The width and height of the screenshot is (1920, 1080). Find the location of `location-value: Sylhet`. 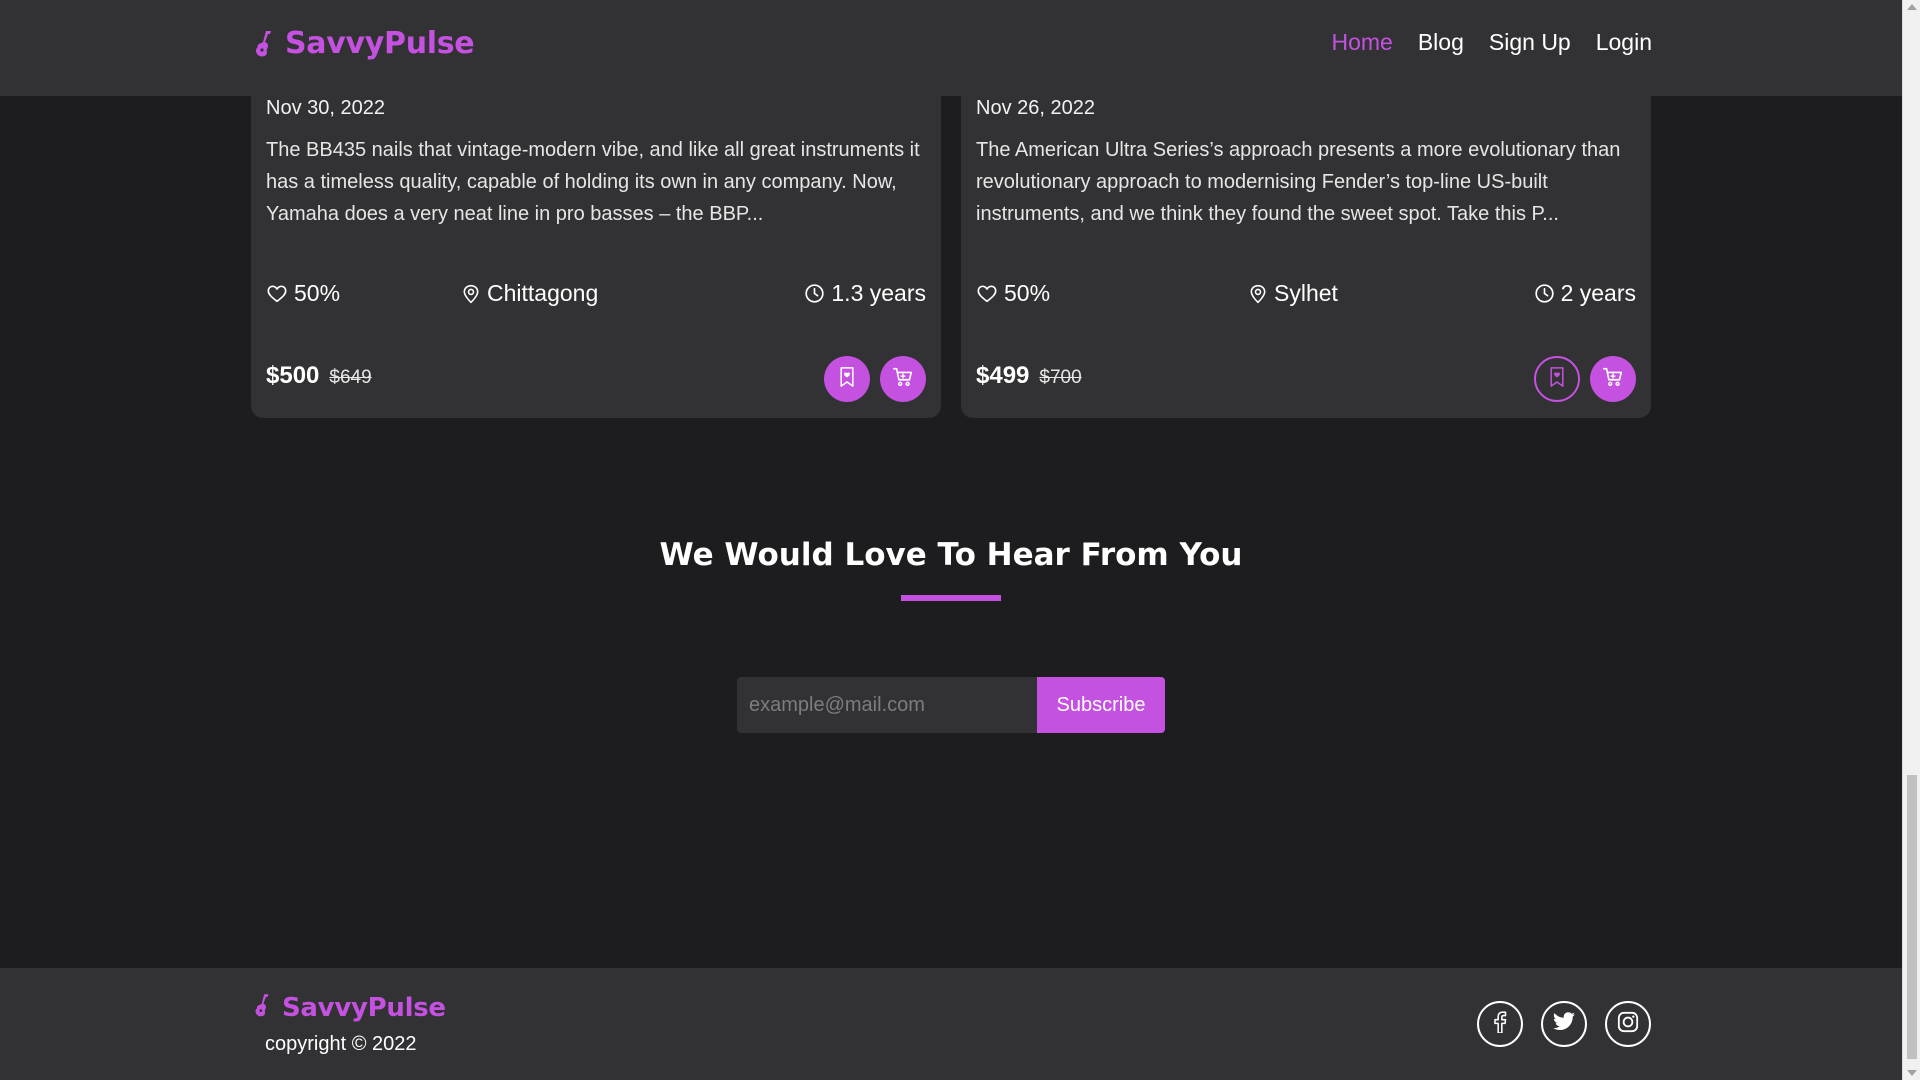

location-value: Sylhet is located at coordinates (1306, 293).